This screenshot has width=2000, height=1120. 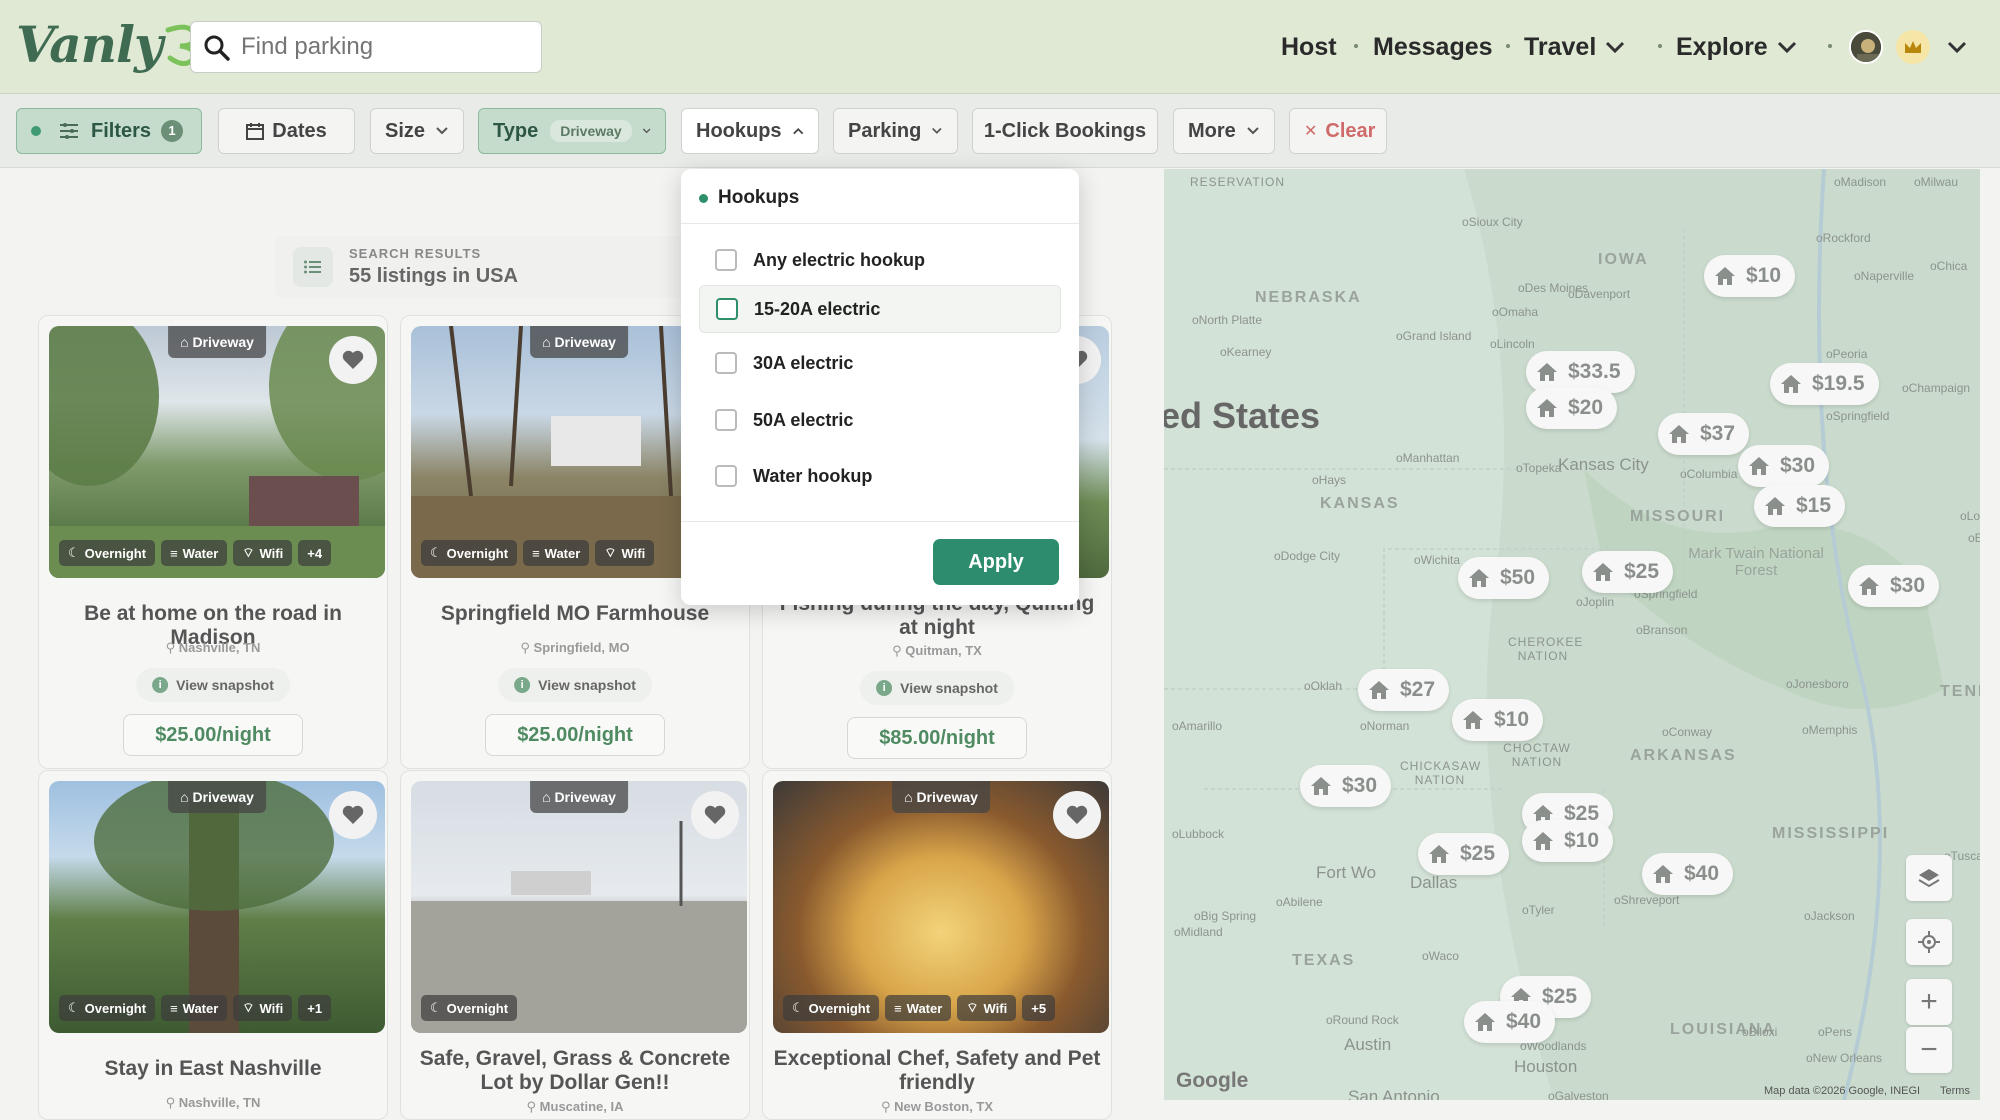 I want to click on search-box, so click(x=366, y=47).